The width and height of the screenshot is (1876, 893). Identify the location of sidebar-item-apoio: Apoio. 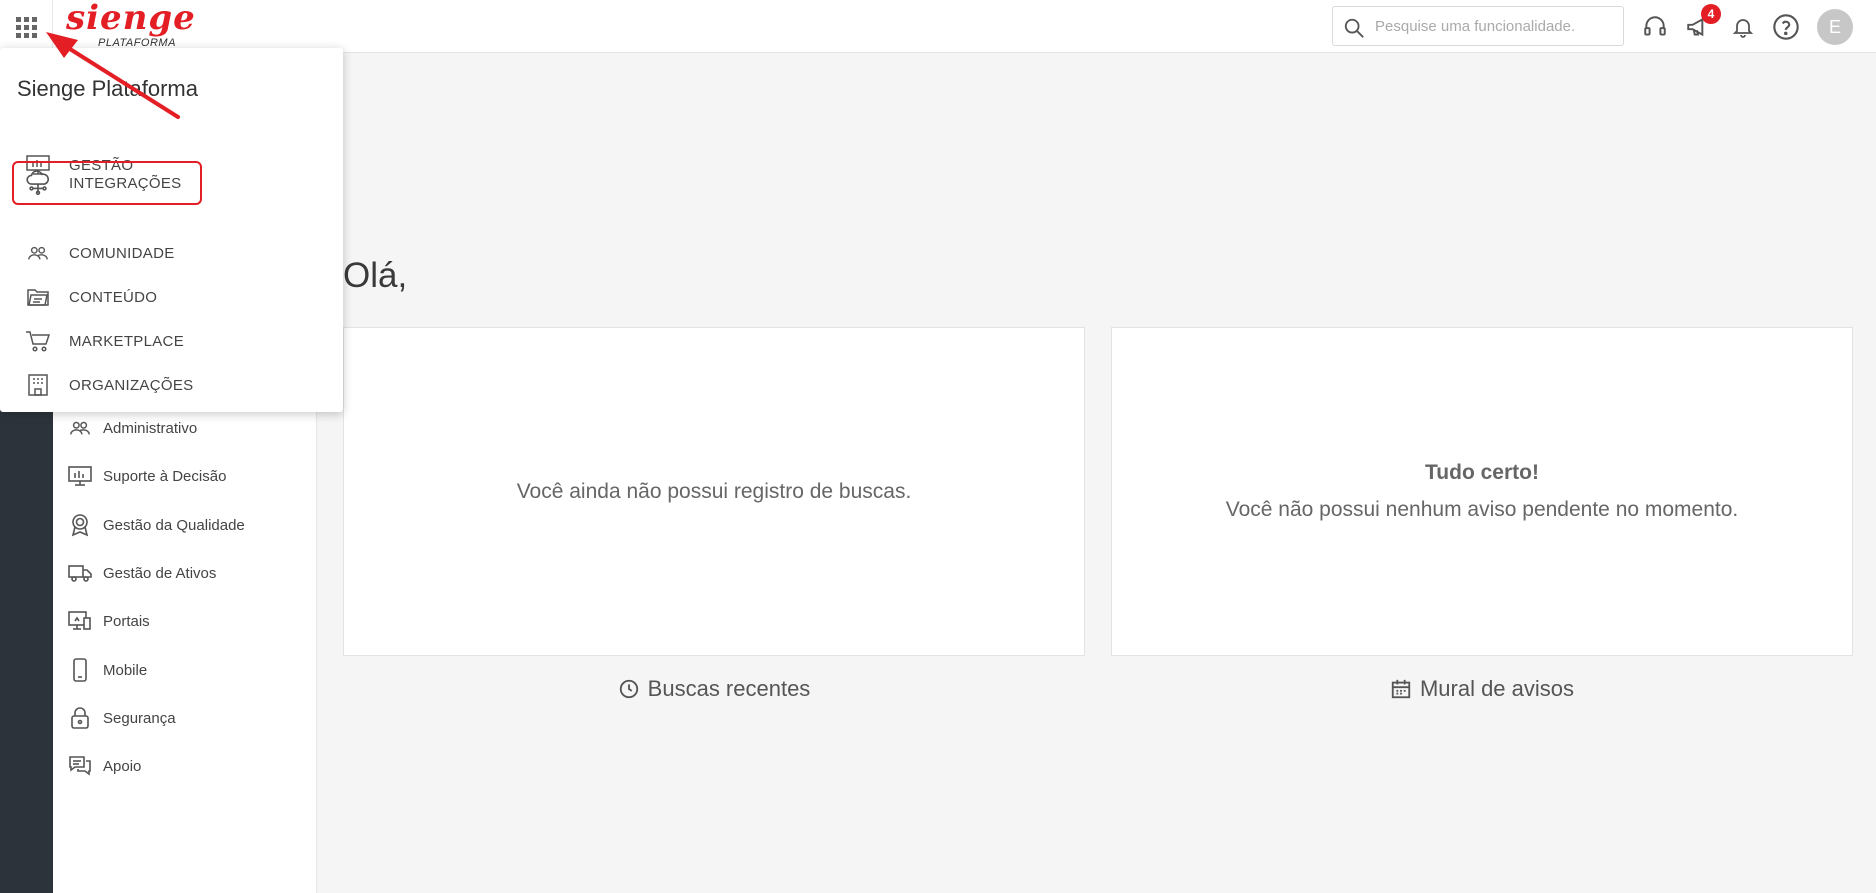
(187, 766).